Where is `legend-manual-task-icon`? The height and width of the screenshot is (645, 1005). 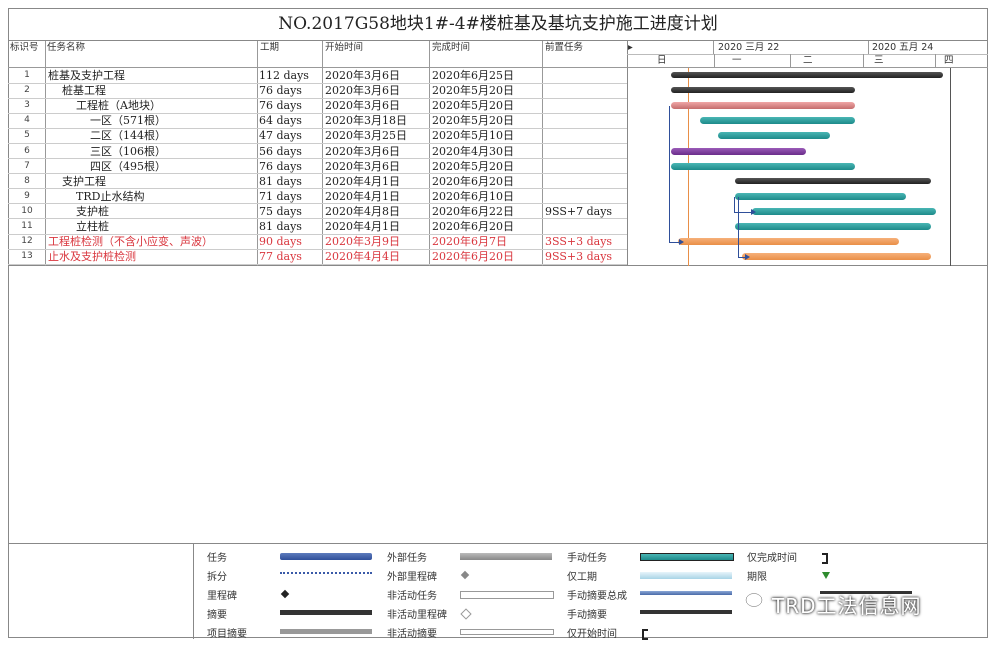
legend-manual-task-icon is located at coordinates (687, 557).